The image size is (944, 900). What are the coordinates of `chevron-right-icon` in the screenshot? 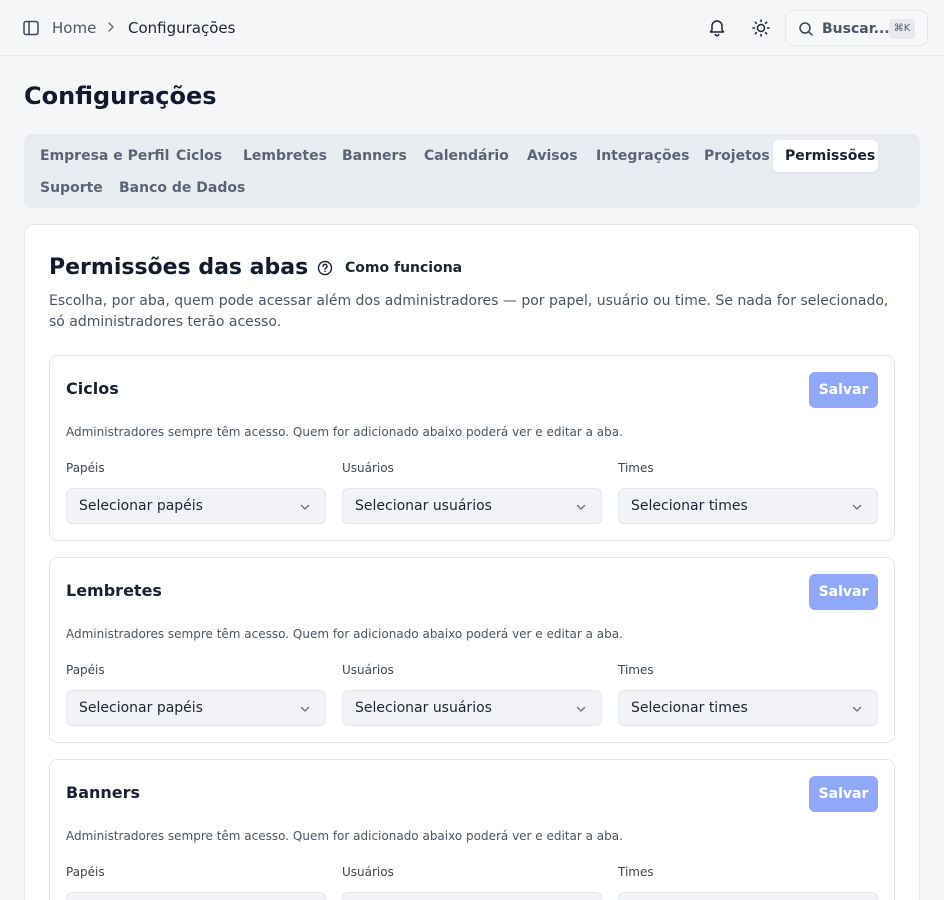 It's located at (111, 27).